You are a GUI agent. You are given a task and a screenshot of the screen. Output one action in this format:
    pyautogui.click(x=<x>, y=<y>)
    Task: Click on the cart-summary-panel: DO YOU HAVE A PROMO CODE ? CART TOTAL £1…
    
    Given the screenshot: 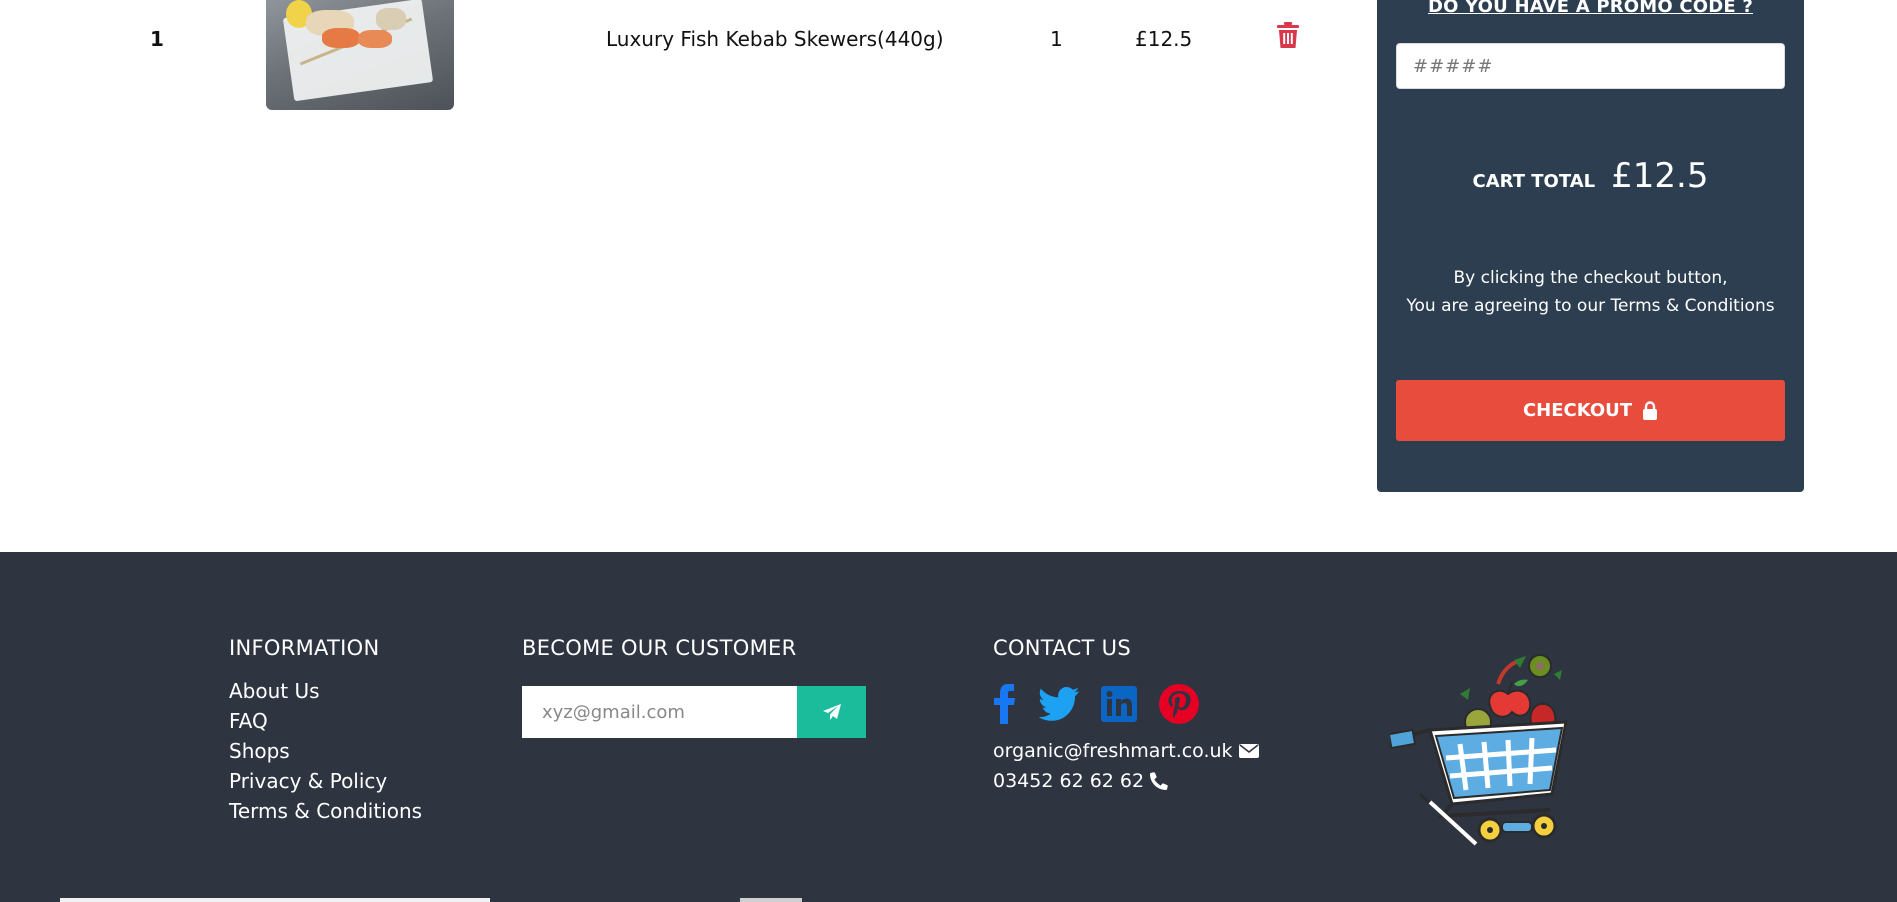 What is the action you would take?
    pyautogui.click(x=1590, y=246)
    